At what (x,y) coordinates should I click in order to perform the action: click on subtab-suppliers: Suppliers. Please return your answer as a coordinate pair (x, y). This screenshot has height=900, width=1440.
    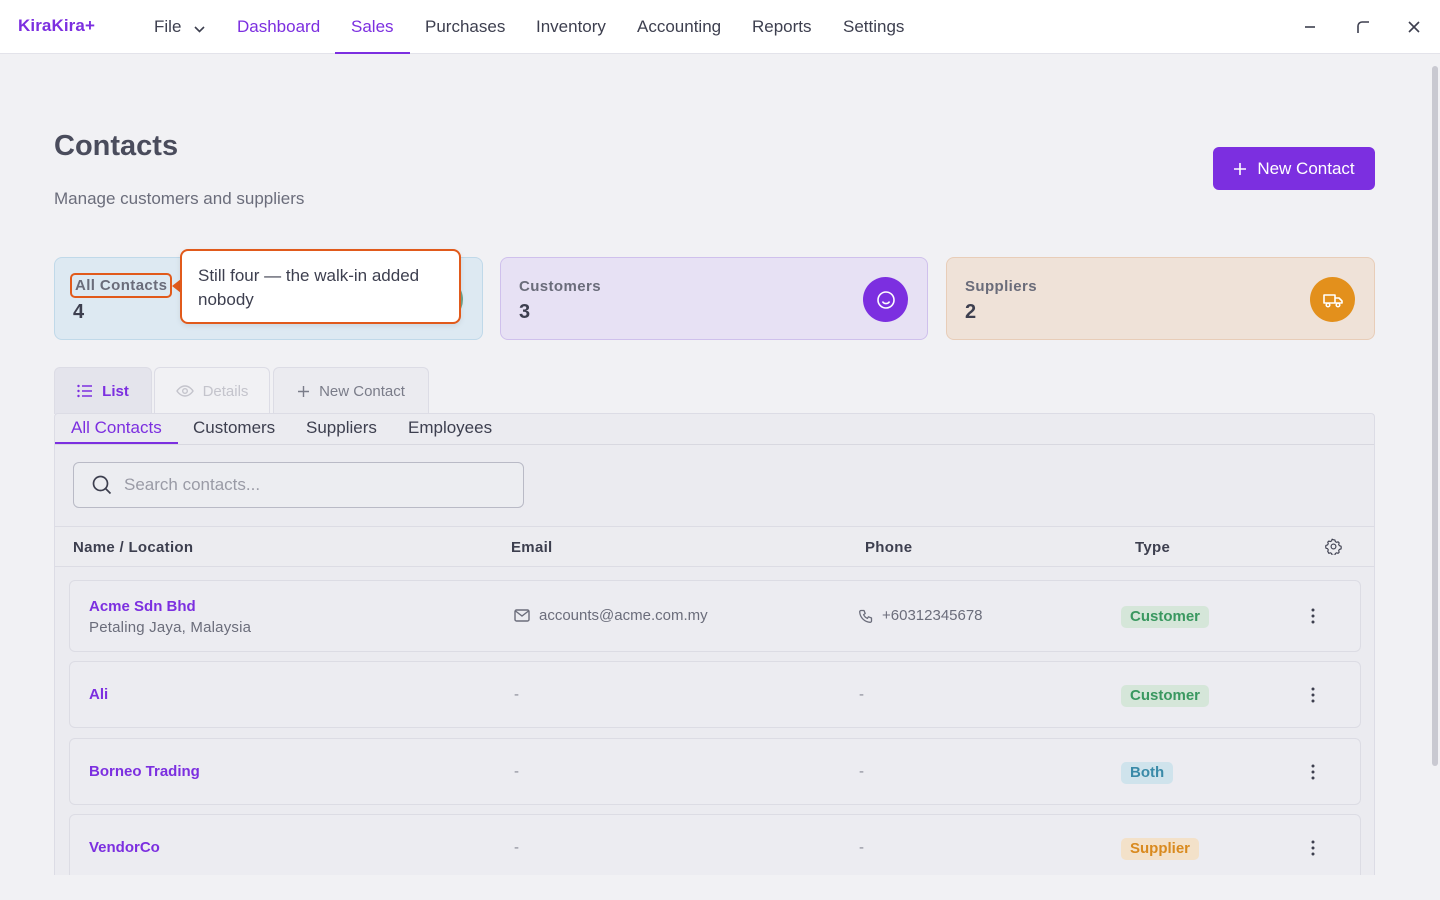
    Looking at the image, I should click on (341, 429).